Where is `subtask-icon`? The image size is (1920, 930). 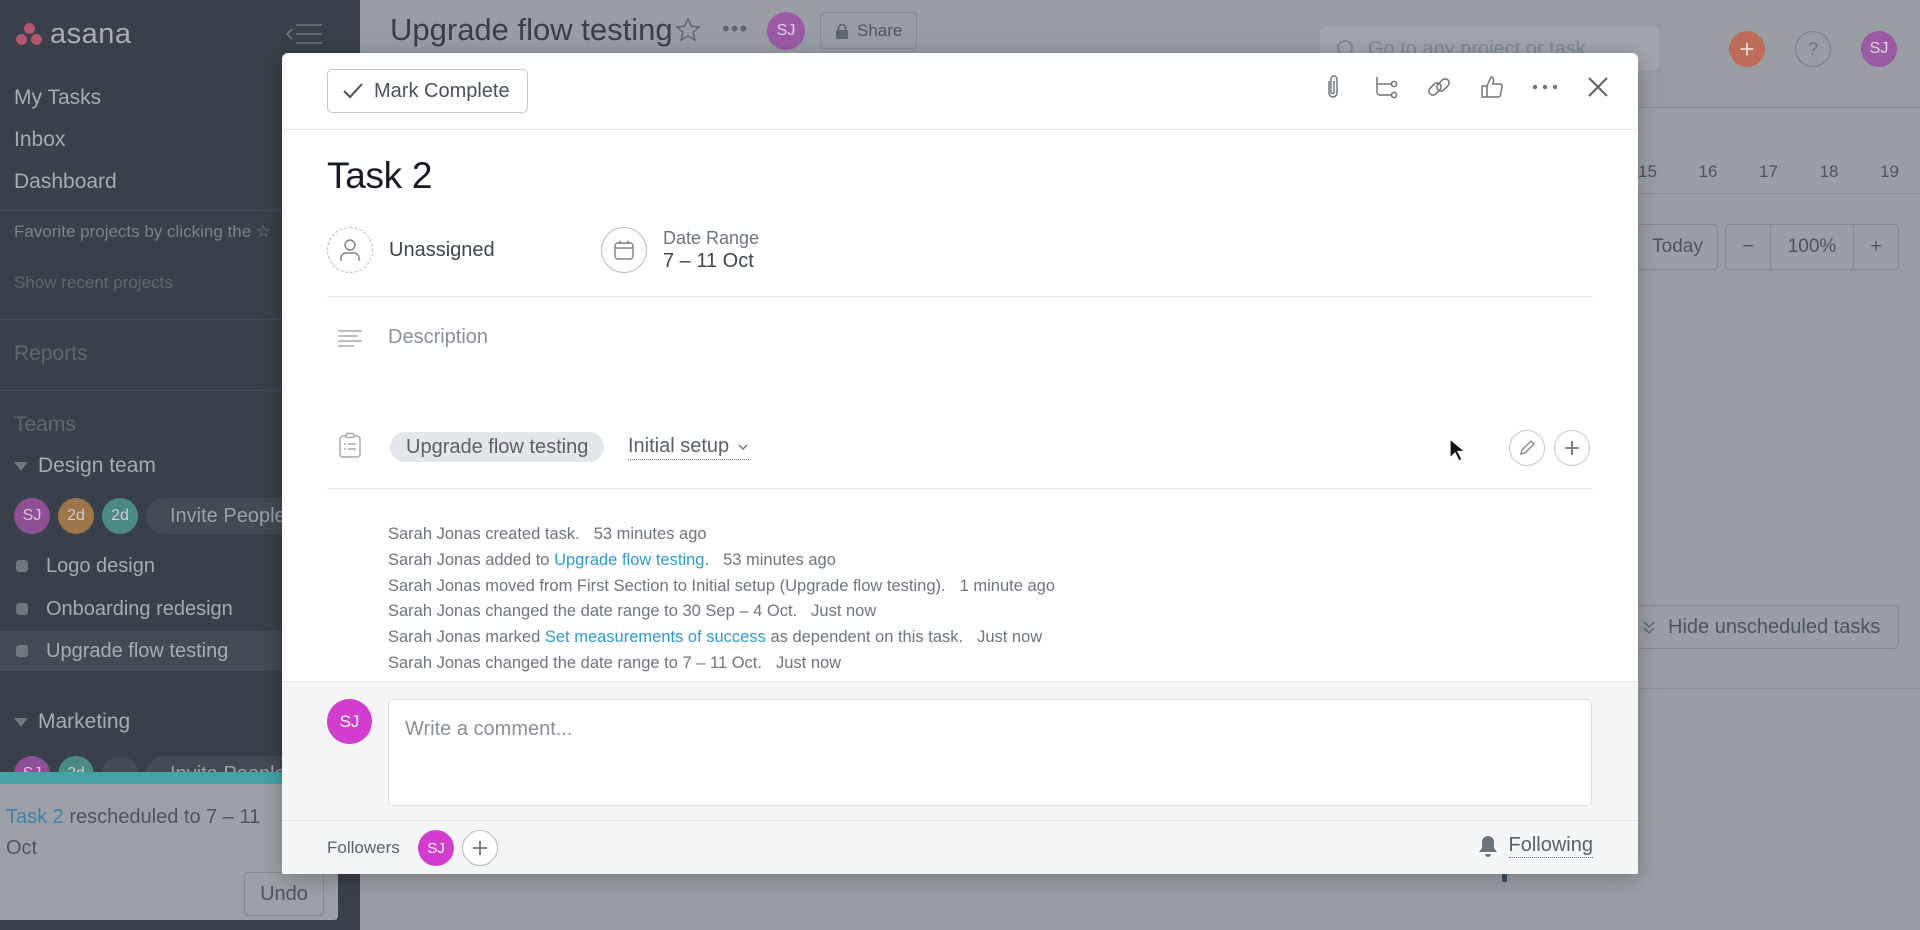
subtask-icon is located at coordinates (1386, 87).